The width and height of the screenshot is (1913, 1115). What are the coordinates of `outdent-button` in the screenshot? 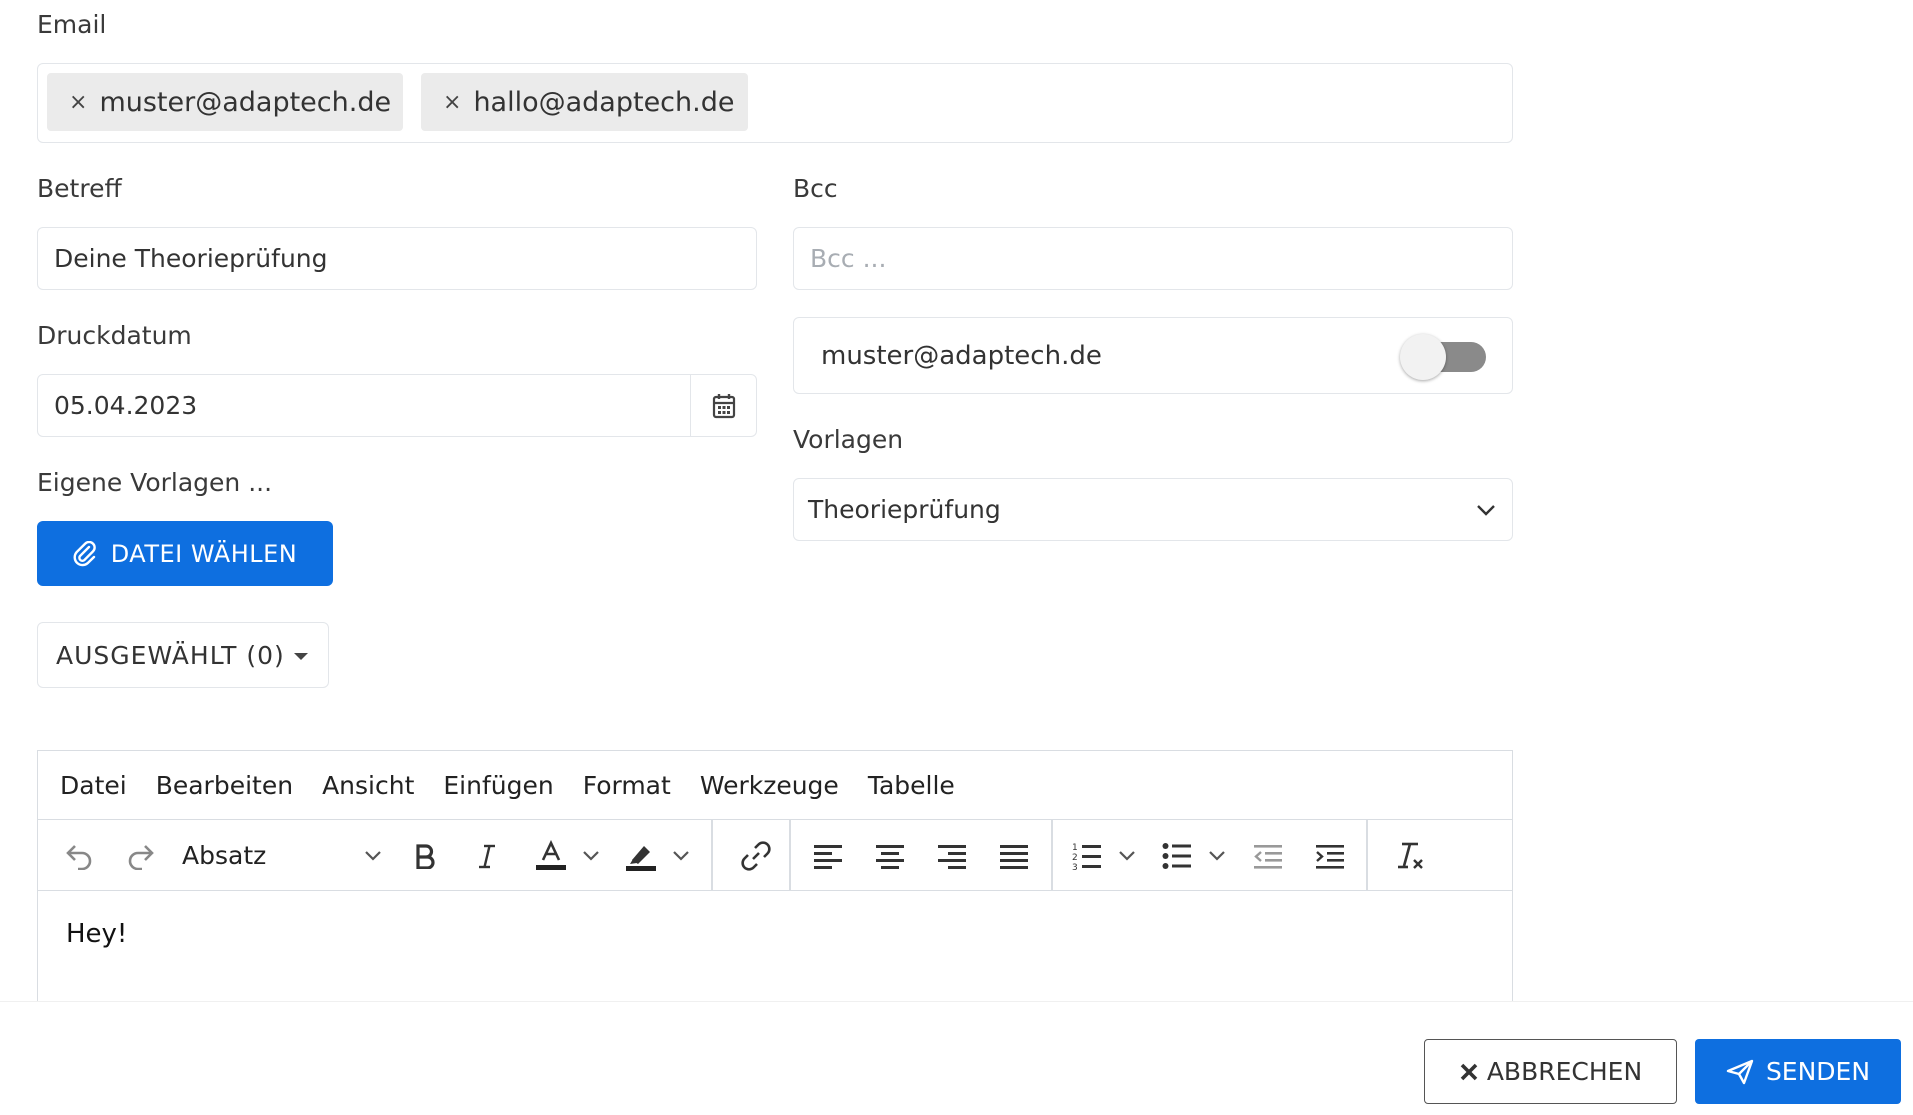 It's located at (1268, 855).